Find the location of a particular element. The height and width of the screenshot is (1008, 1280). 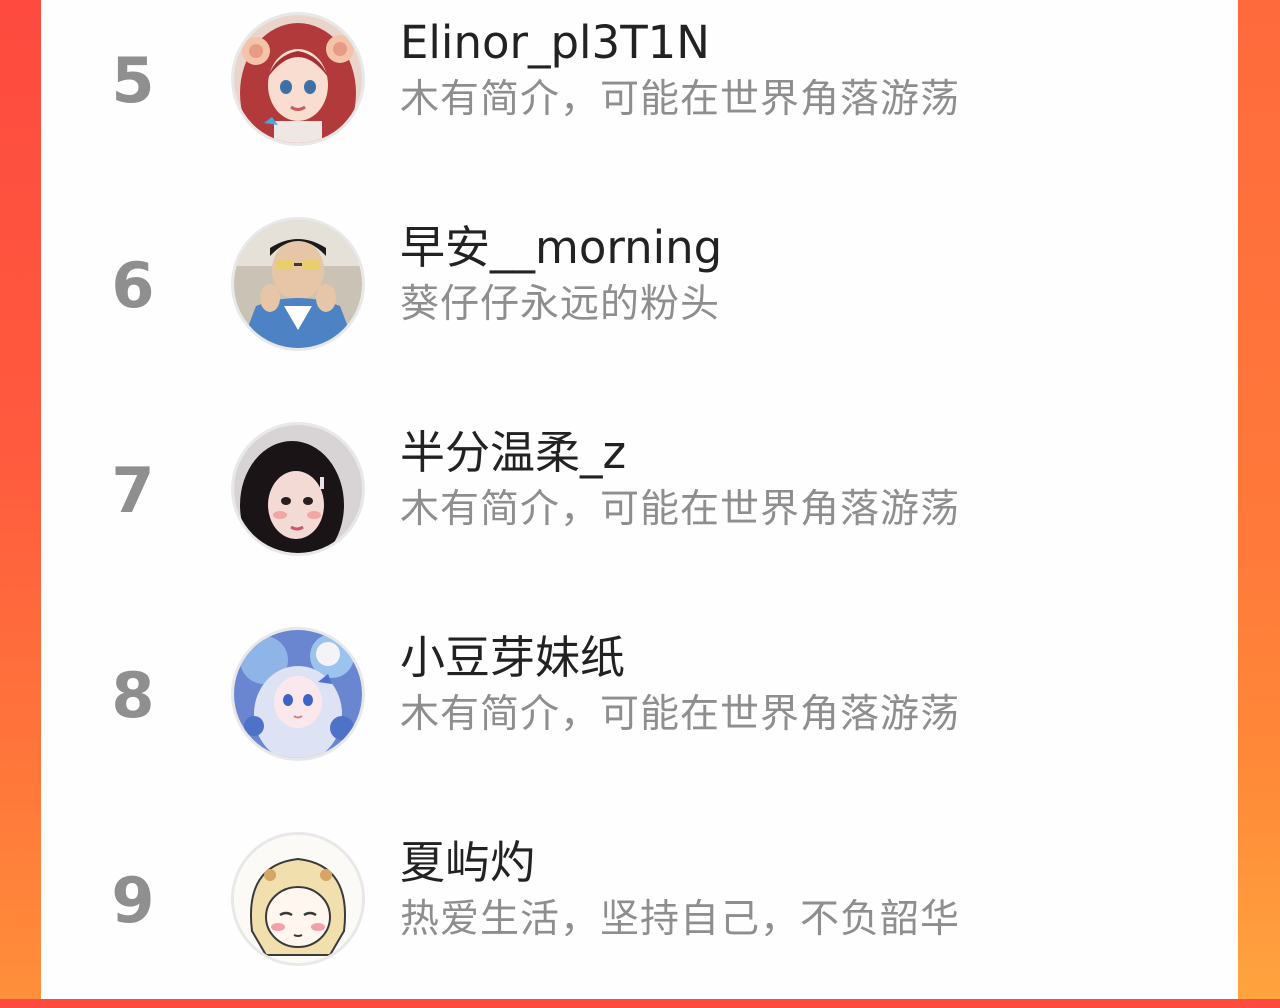

username: 早安__morning is located at coordinates (561, 248).